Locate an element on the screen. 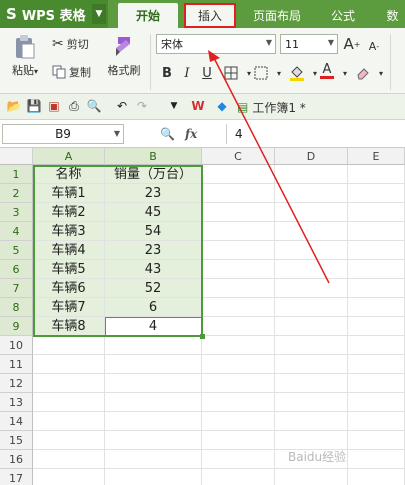 The height and width of the screenshot is (485, 405). row-header: 3 is located at coordinates (16, 212).